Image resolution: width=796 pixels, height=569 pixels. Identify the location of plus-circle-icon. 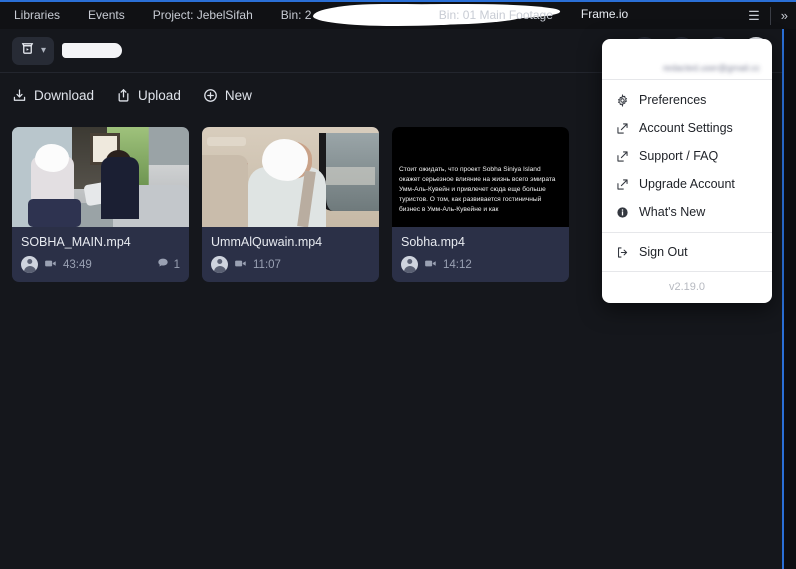
(210, 95).